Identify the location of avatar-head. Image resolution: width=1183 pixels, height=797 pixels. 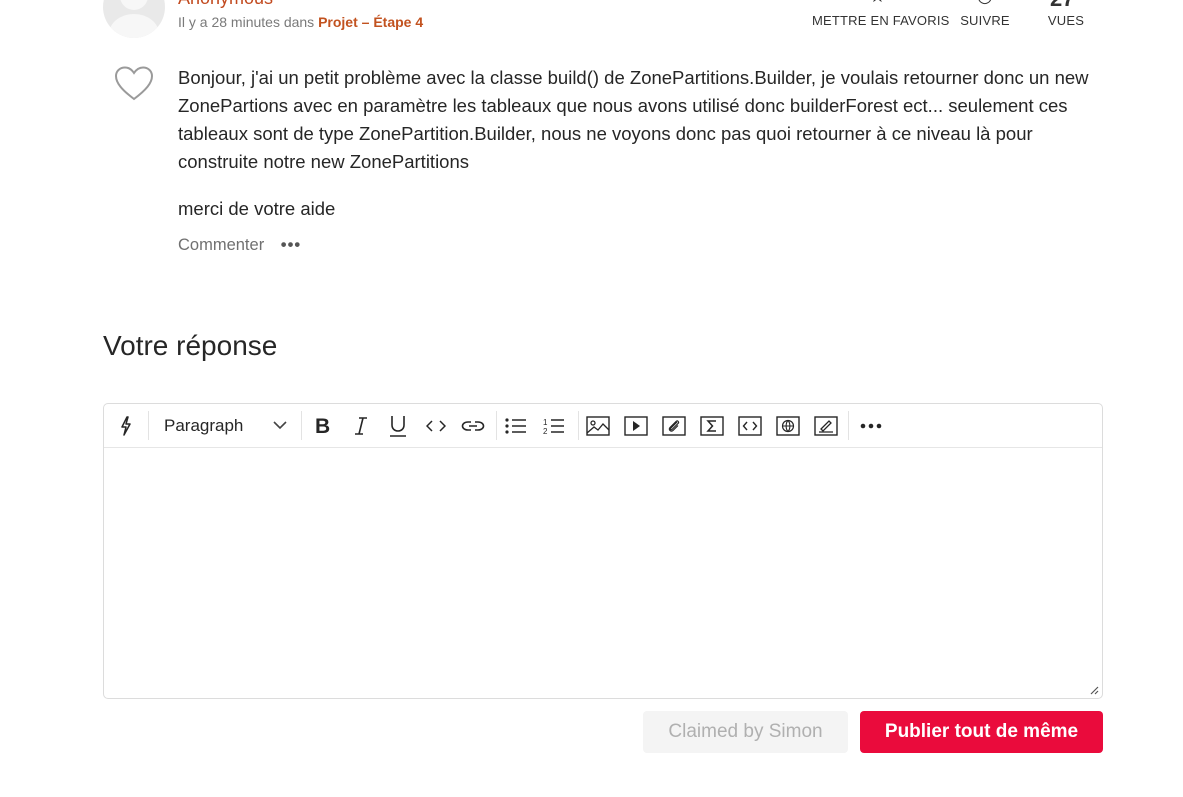
(134, 5).